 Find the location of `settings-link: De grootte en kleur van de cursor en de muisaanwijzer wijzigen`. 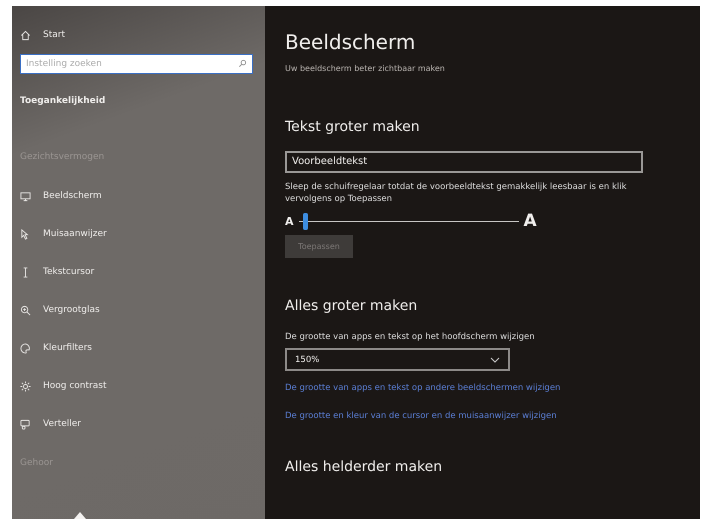

settings-link: De grootte en kleur van de cursor en de muisaanwijzer wijzigen is located at coordinates (492, 416).